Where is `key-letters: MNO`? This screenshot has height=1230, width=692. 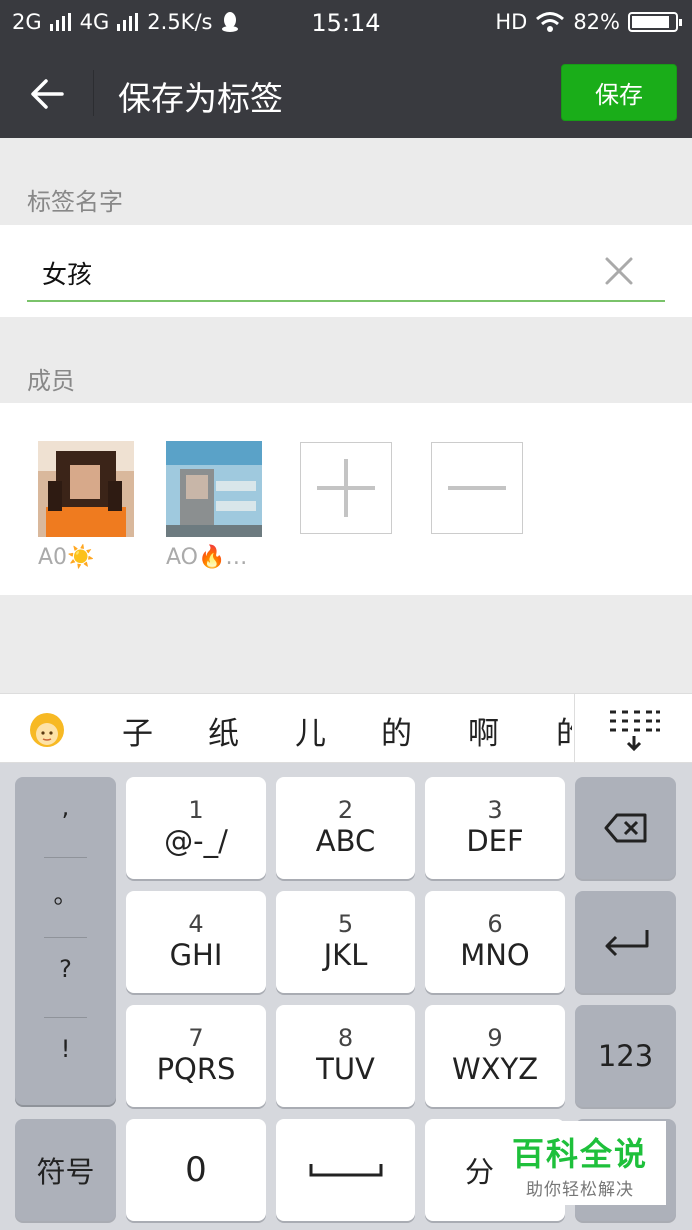
key-letters: MNO is located at coordinates (495, 955).